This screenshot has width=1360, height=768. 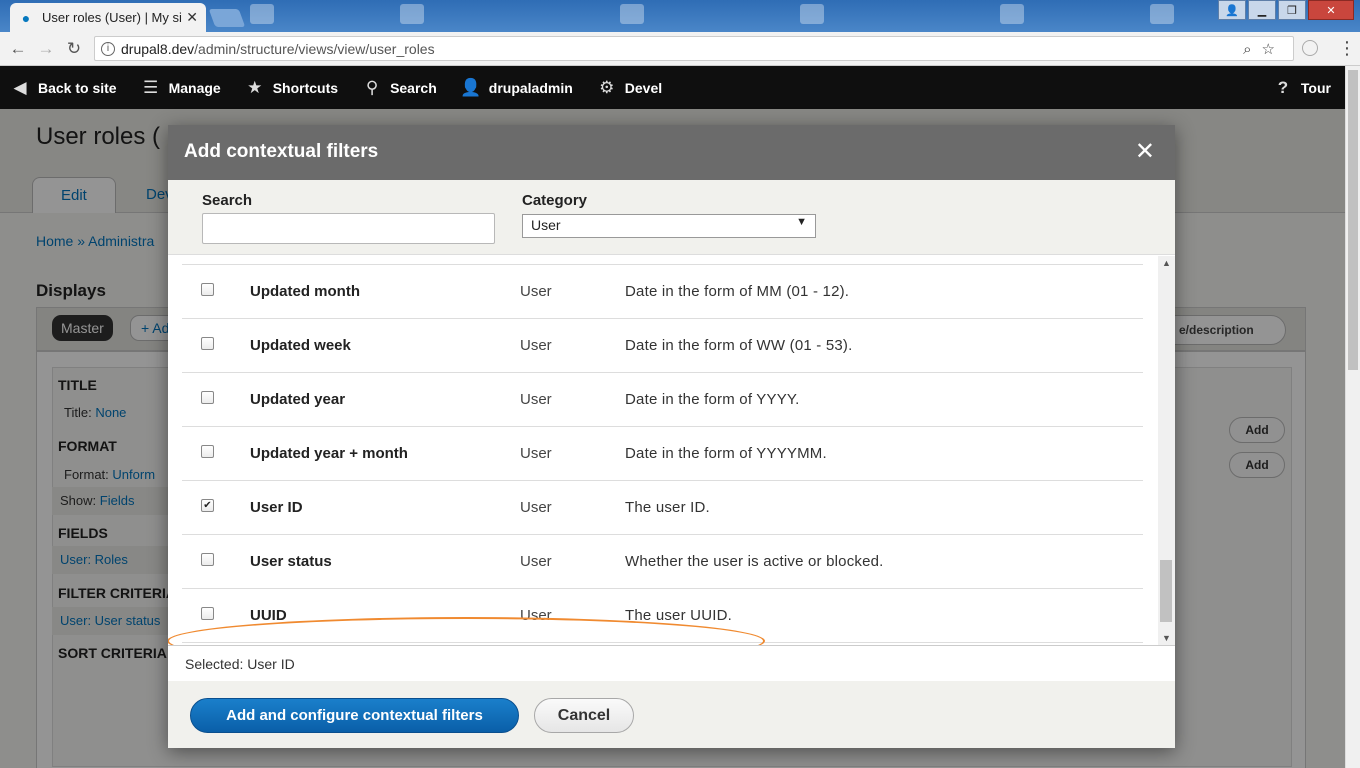 I want to click on list-item-partial, so click(x=662, y=260).